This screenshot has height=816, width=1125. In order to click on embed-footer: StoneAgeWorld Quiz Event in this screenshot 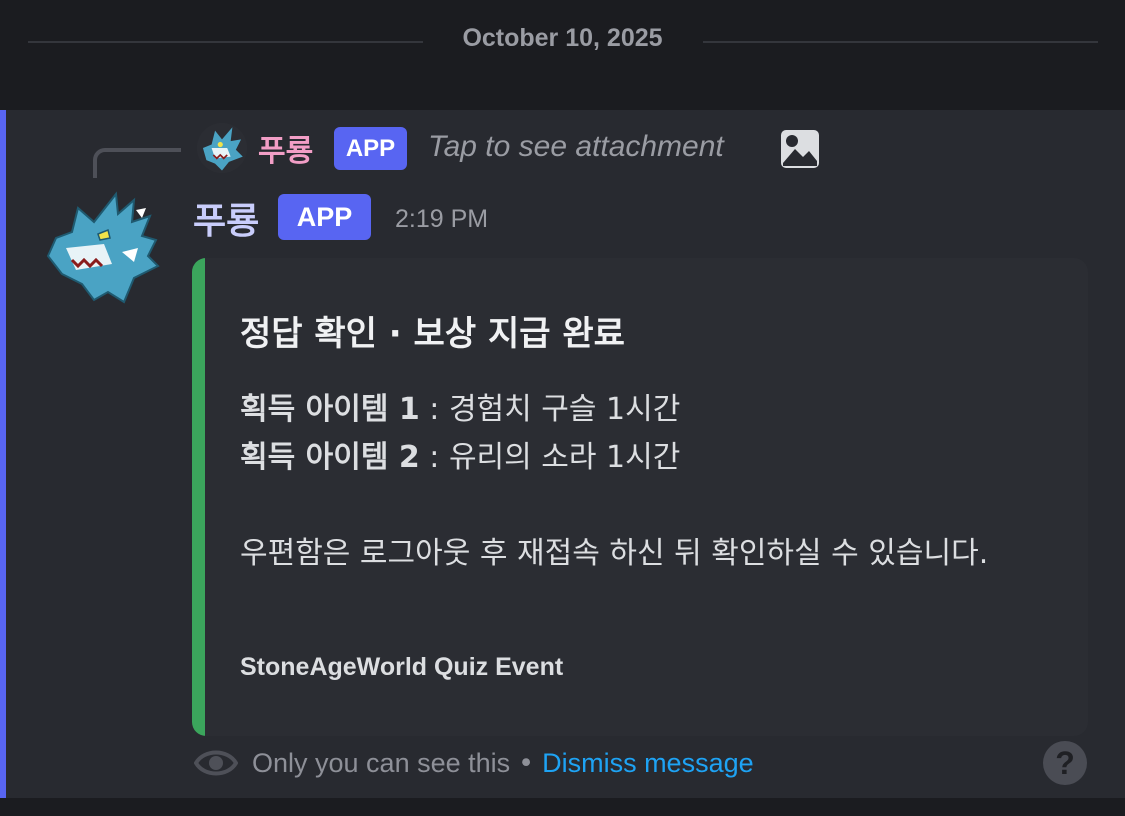, I will do `click(402, 667)`.